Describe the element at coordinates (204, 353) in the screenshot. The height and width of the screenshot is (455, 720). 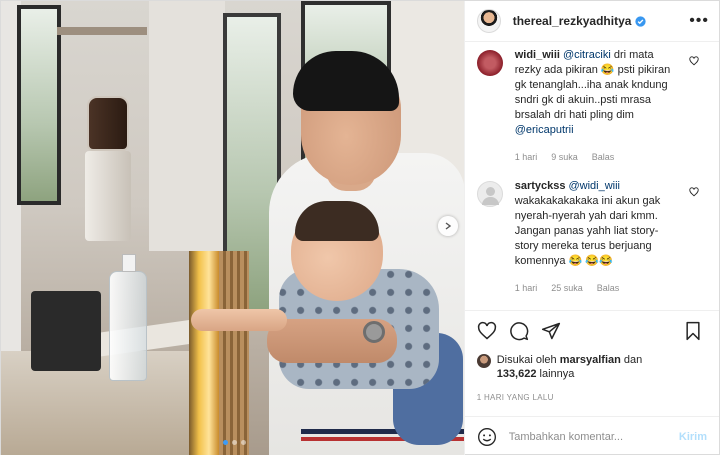
I see `photo-light-strip` at that location.